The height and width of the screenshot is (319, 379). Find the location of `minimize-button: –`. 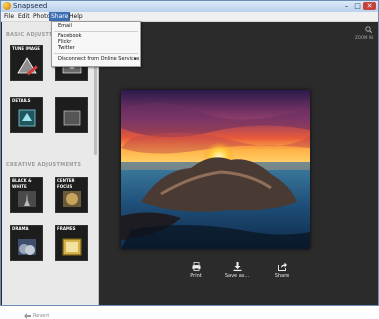

minimize-button: – is located at coordinates (346, 6).